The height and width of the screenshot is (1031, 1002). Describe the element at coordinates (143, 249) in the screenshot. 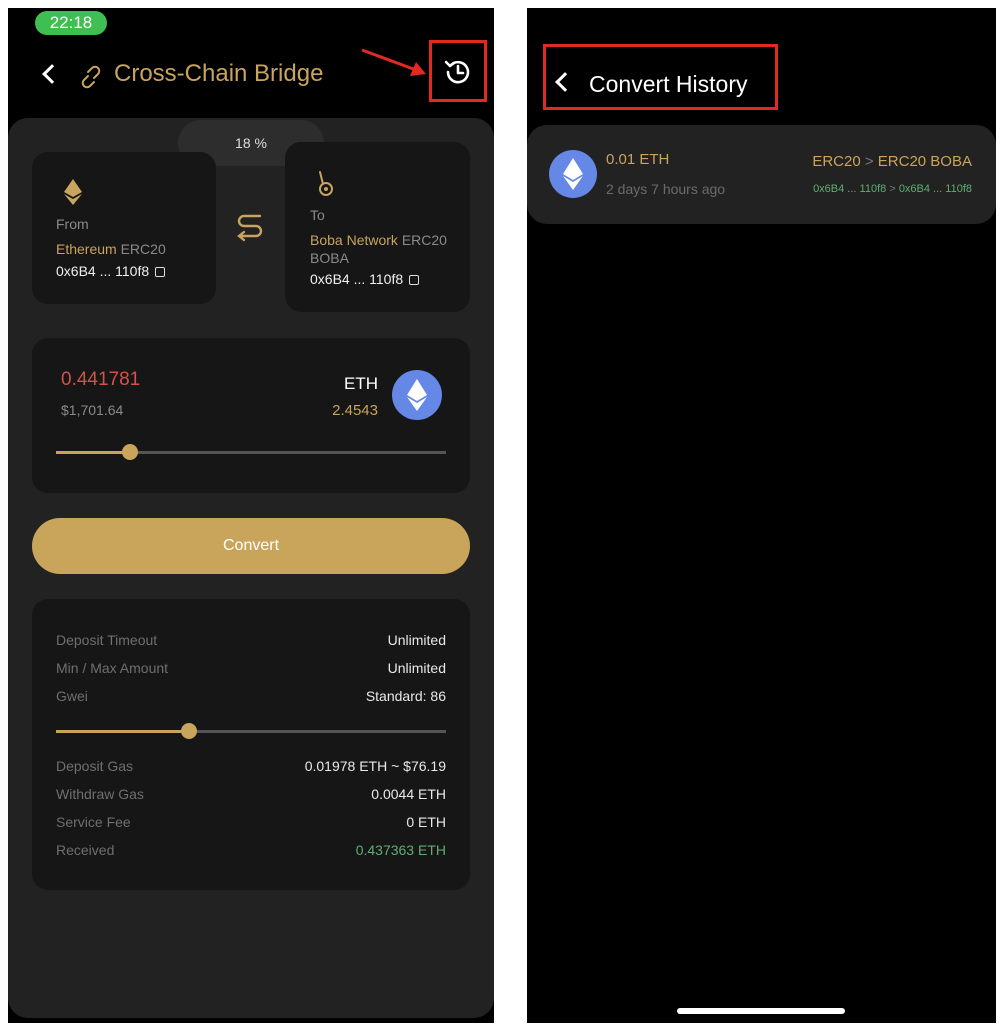

I see `from-standard: ERC20` at that location.